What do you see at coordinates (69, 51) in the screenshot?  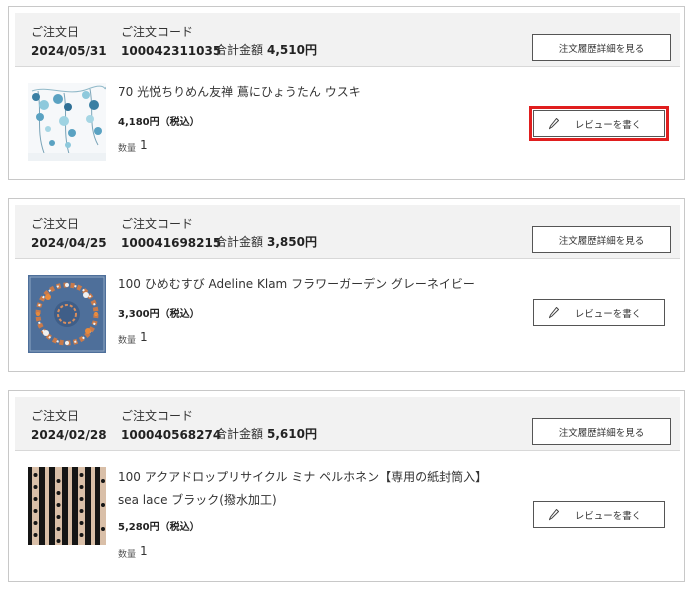 I see `order-date: 2024/05/31` at bounding box center [69, 51].